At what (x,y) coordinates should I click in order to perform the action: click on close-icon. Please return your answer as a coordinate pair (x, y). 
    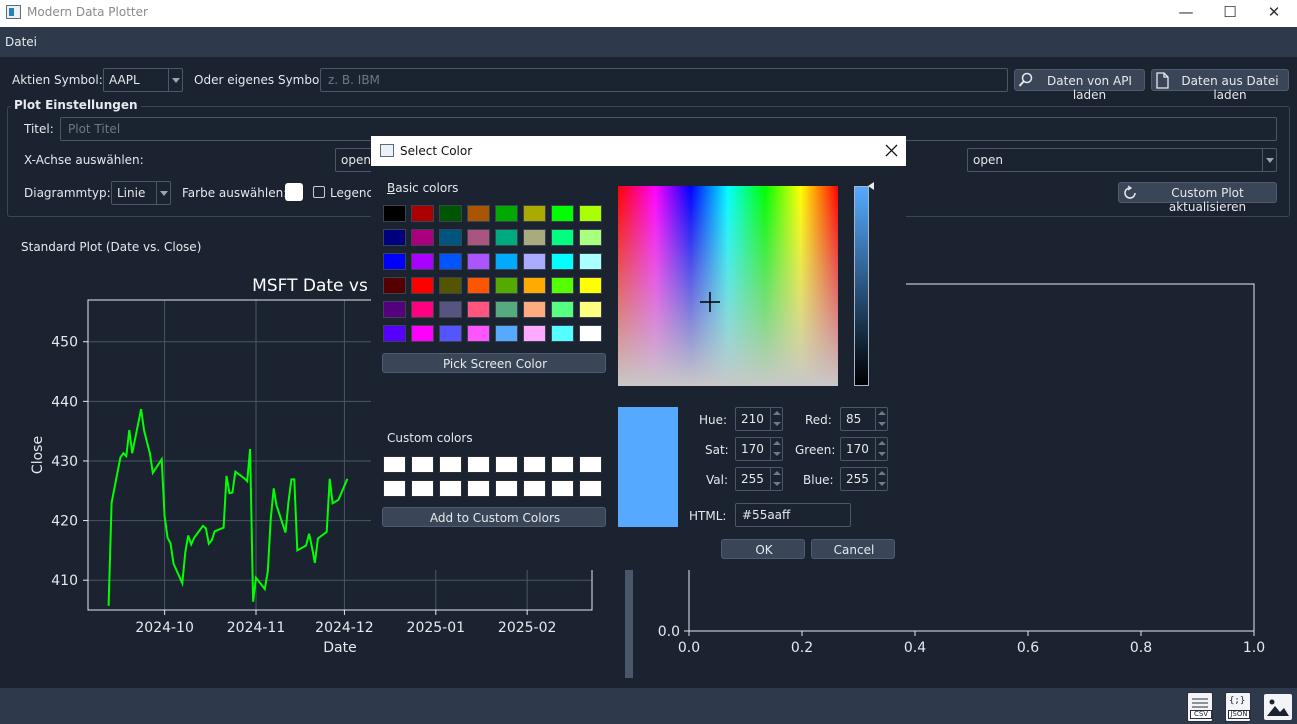
    Looking at the image, I should click on (891, 150).